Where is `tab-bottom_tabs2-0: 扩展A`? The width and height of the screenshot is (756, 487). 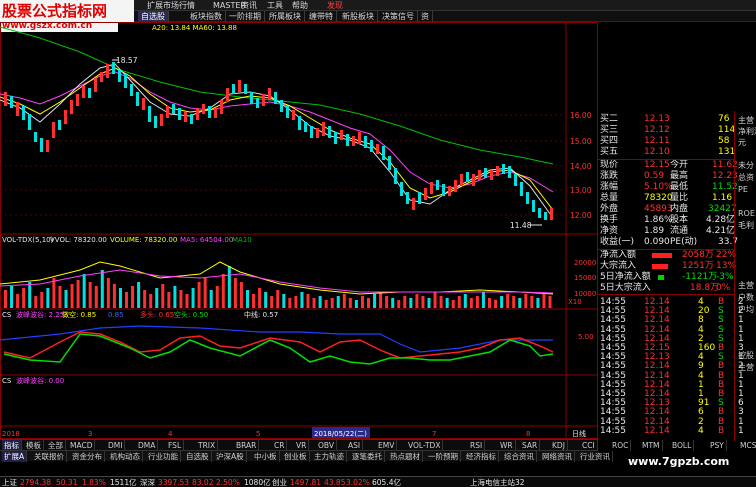
tab-bottom_tabs2-0: 扩展A is located at coordinates (15, 456).